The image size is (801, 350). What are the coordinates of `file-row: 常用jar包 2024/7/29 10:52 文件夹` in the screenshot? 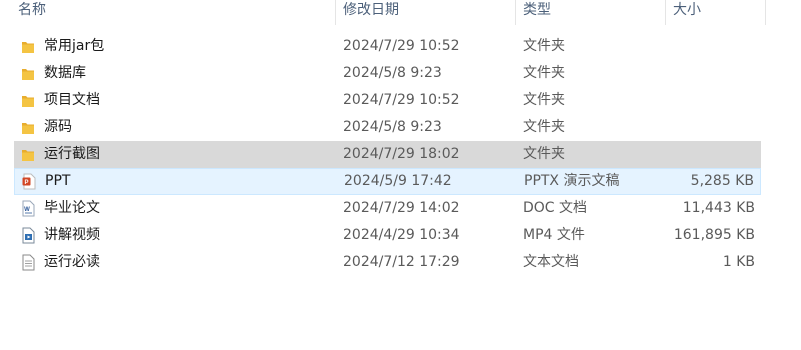 It's located at (387, 46).